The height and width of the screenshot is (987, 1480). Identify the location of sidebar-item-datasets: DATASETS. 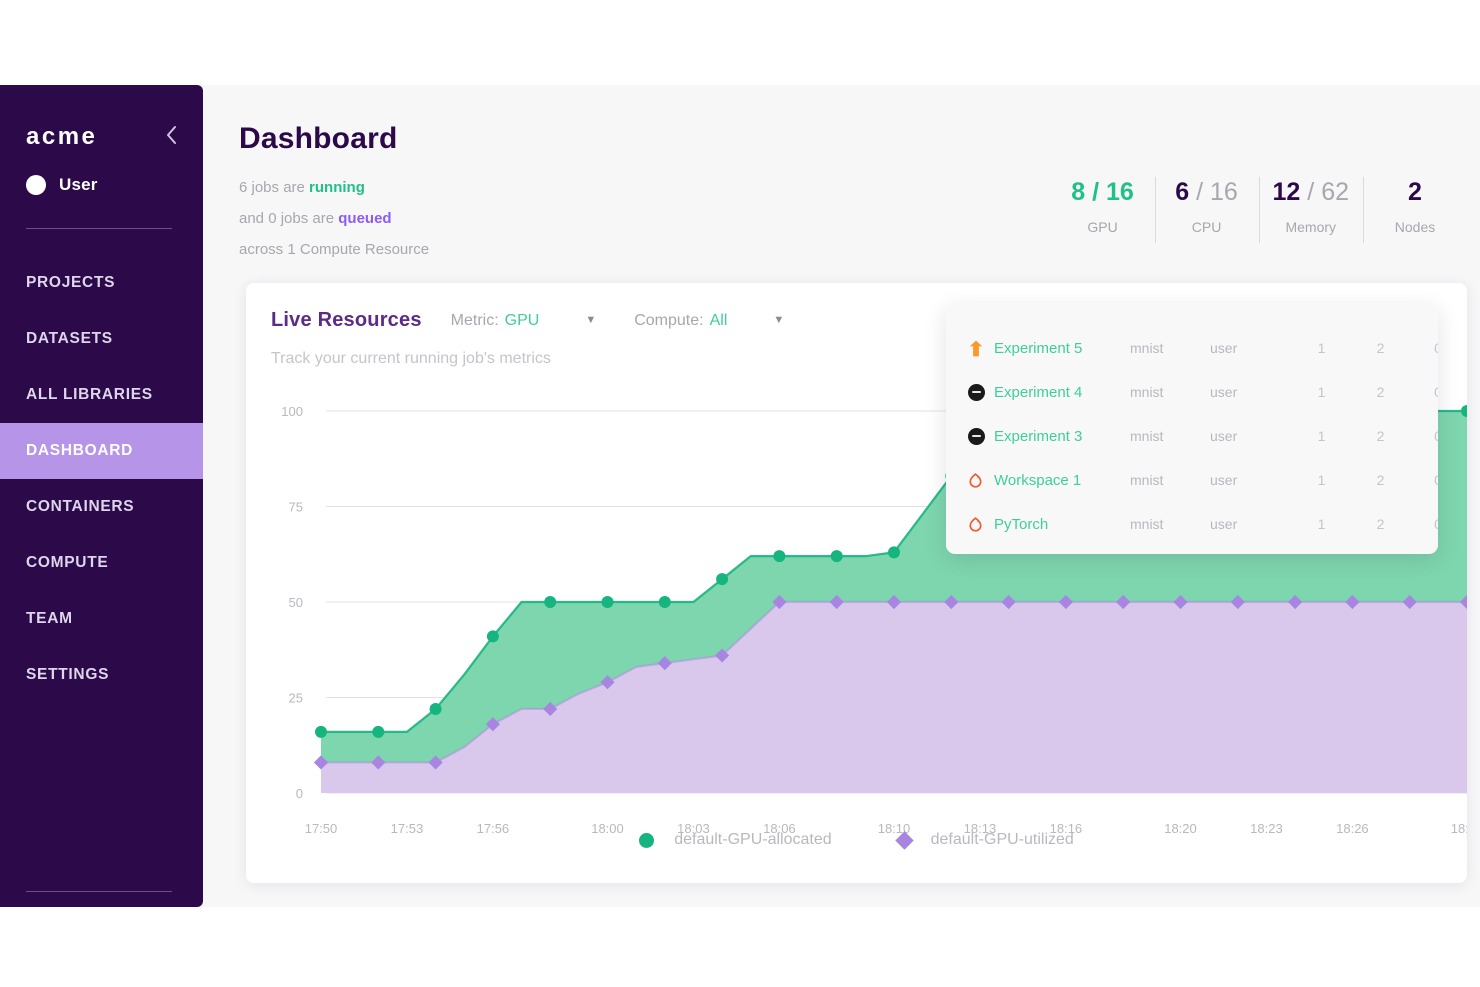
(101, 339).